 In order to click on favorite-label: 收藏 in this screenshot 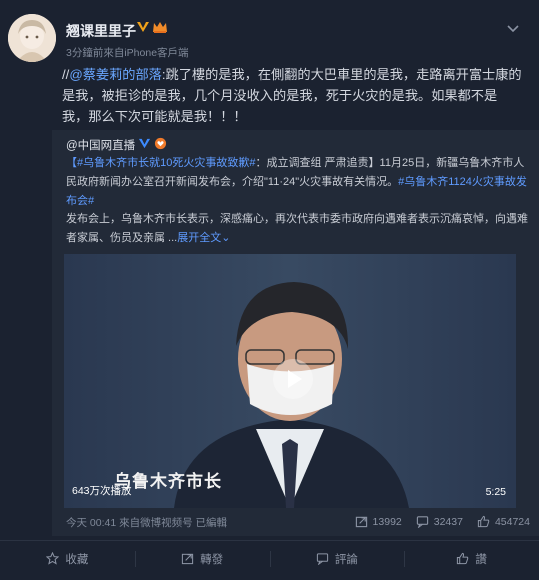, I will do `click(77, 559)`.